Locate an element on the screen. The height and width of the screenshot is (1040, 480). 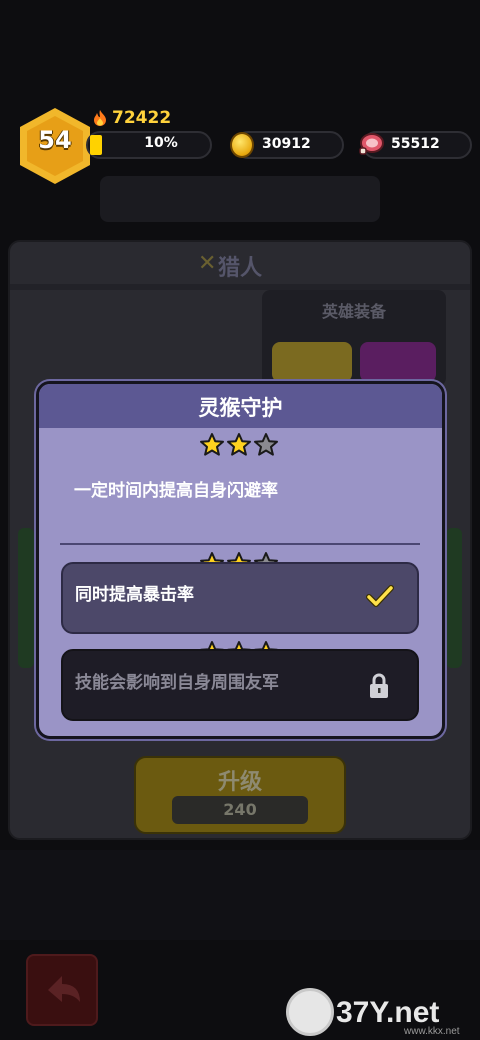
back-button is located at coordinates (62, 990).